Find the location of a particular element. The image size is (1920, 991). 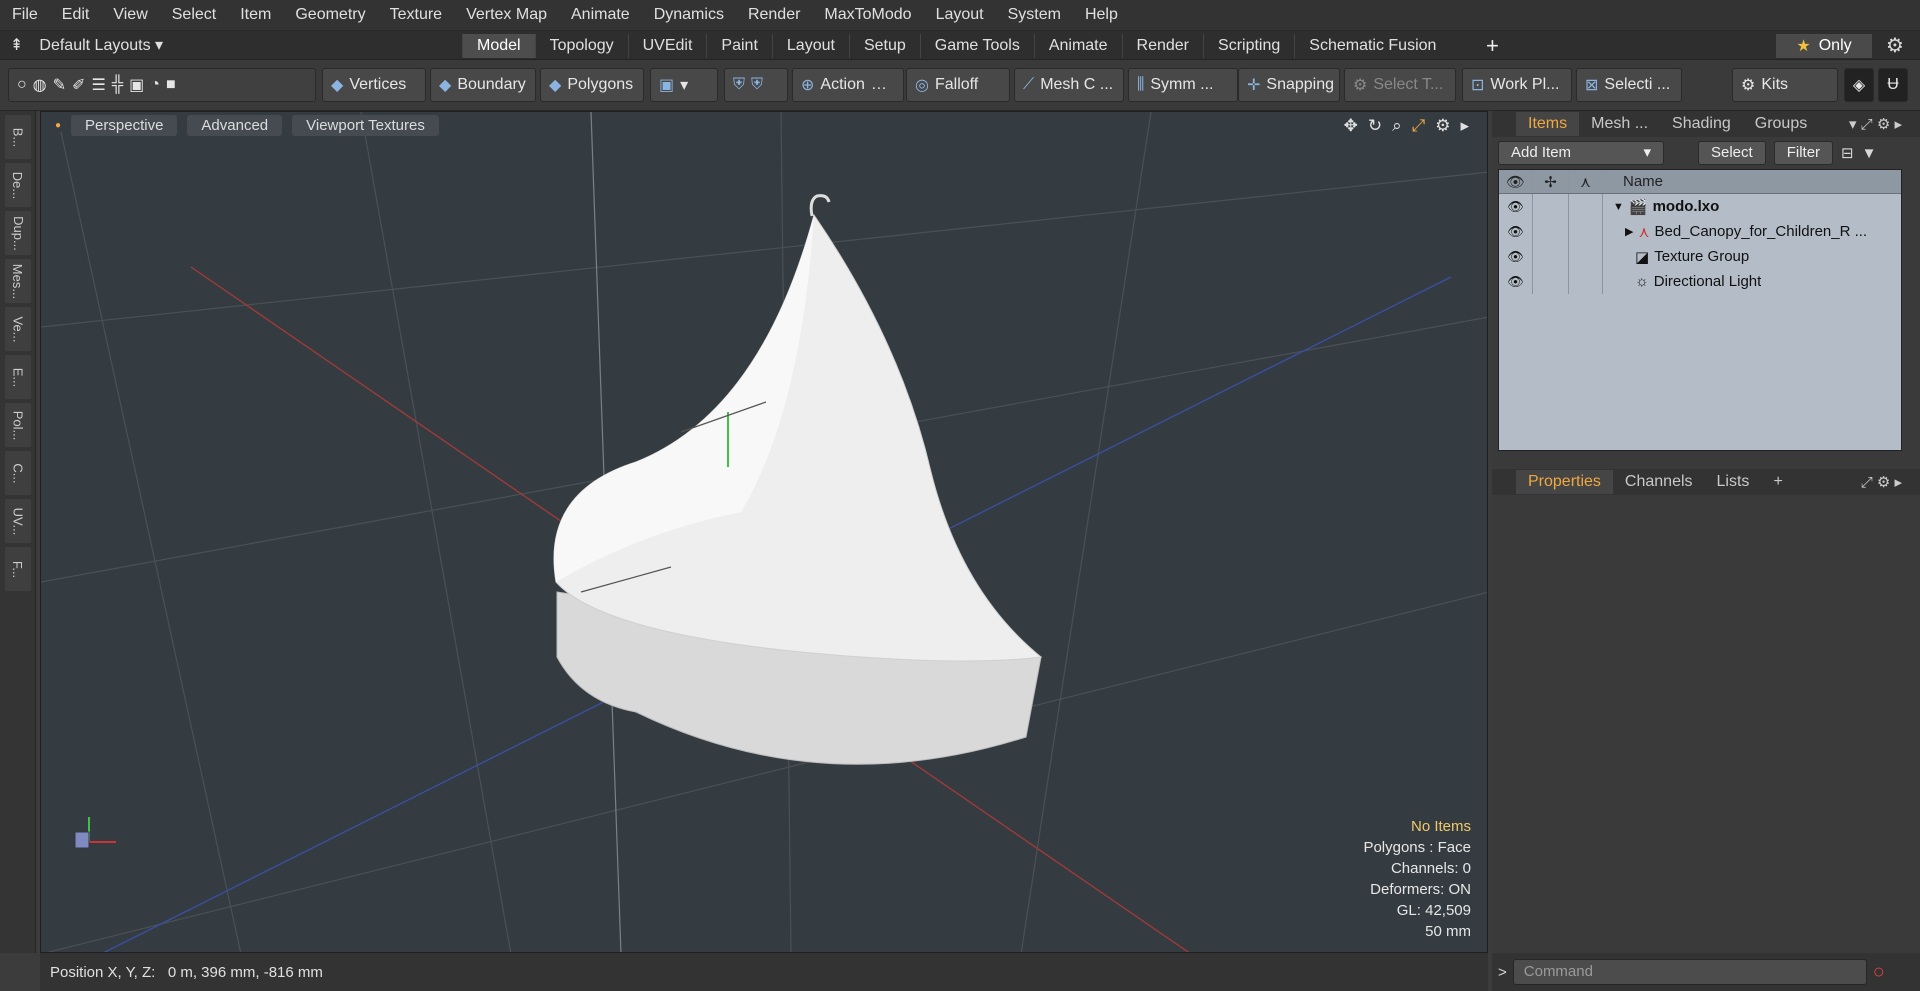

vertices-button: ◆ Vertices is located at coordinates (374, 85).